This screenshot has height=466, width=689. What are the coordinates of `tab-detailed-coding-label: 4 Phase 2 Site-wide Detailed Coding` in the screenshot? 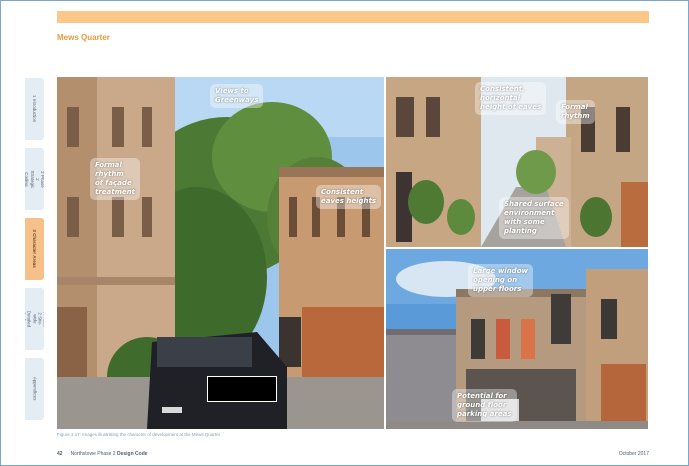 It's located at (34, 319).